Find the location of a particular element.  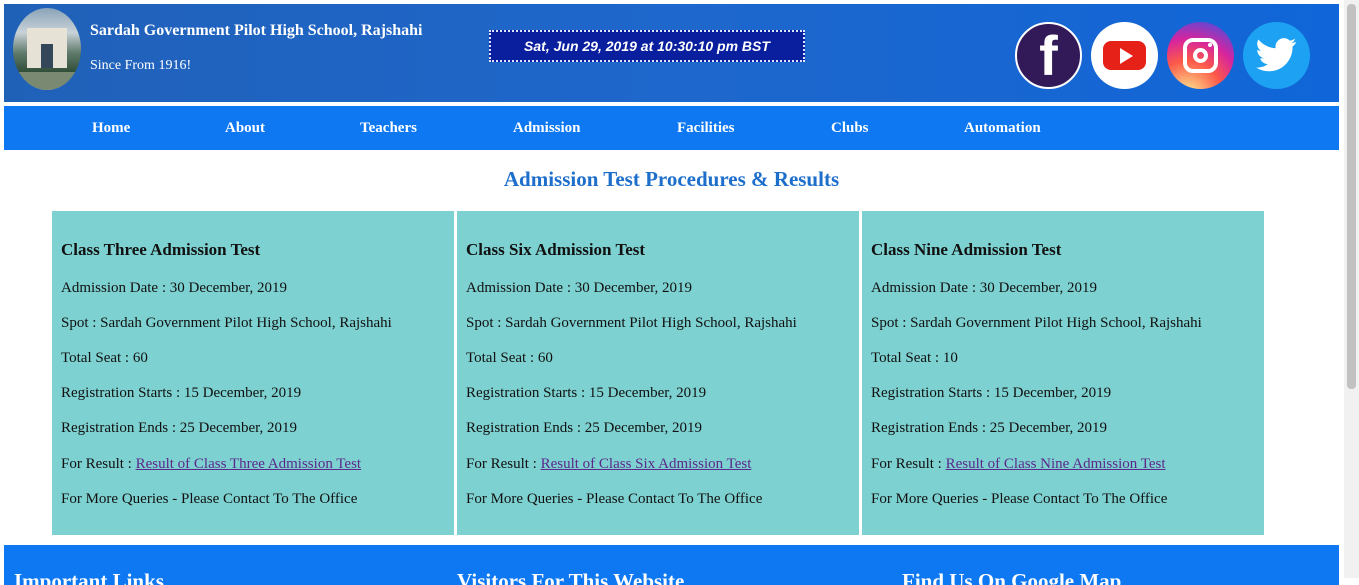

school-logo is located at coordinates (47, 49).